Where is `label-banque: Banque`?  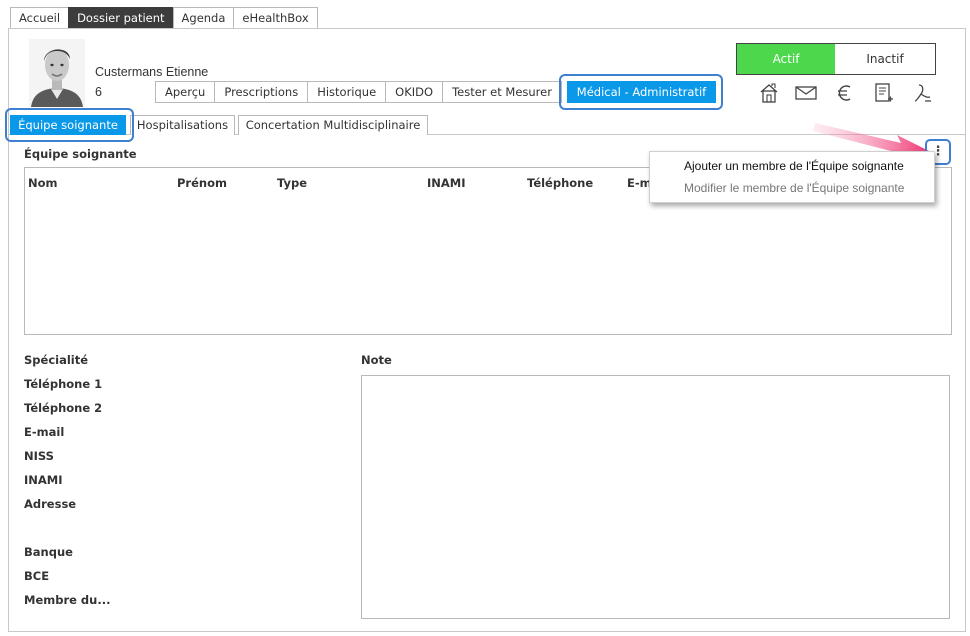 label-banque: Banque is located at coordinates (48, 552).